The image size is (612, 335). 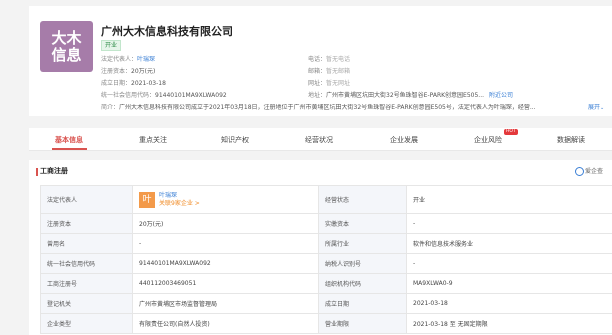 What do you see at coordinates (128, 95) in the screenshot?
I see `credit-label: 统一社会信用代码：` at bounding box center [128, 95].